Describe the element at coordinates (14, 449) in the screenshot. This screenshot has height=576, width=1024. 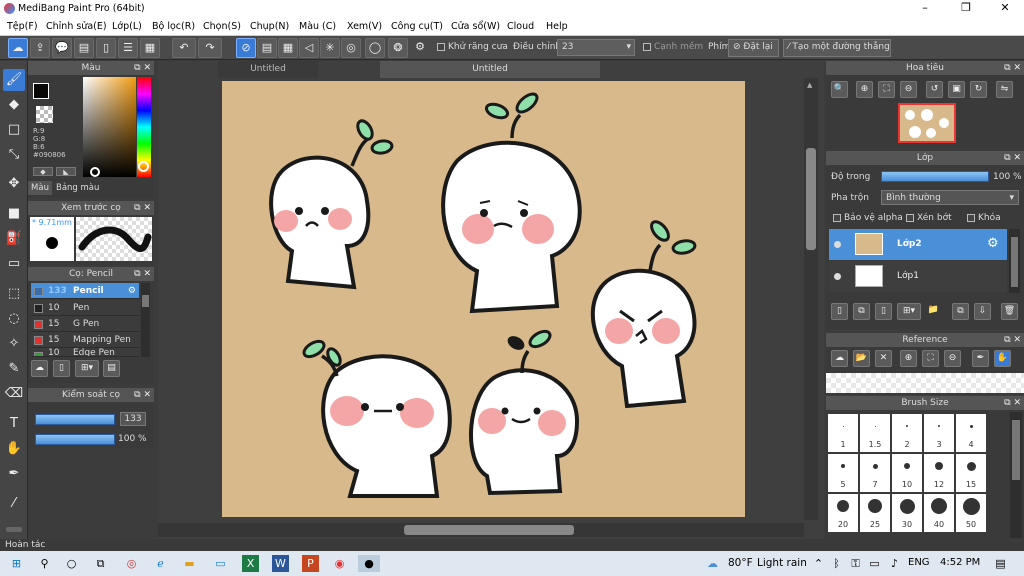
I see `hand-tool-icon: ✋` at that location.